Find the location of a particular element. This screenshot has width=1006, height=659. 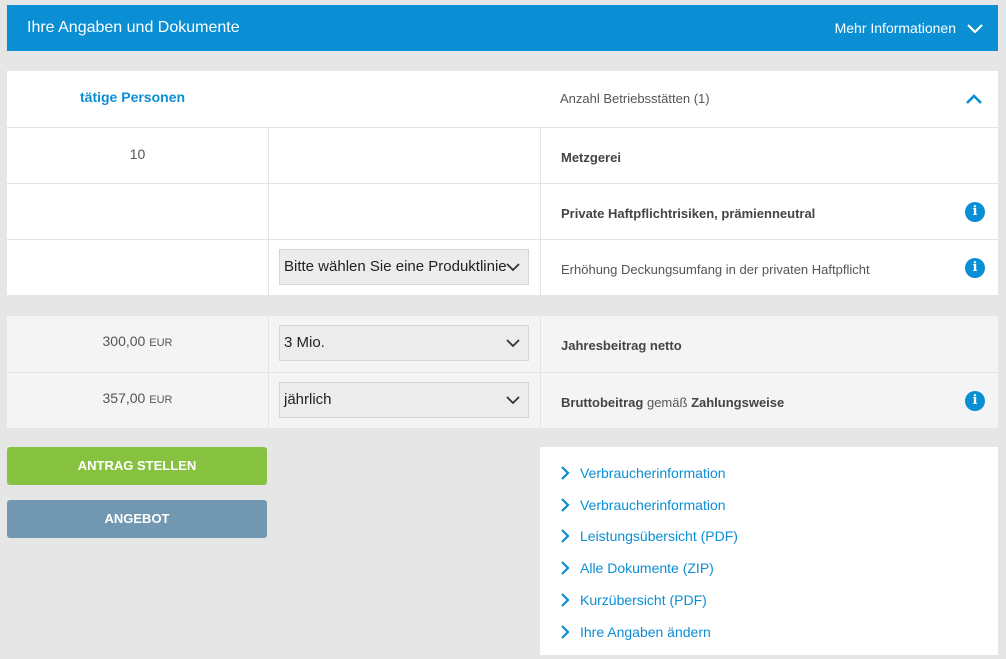

label-part: Bruttobeitrag is located at coordinates (602, 402).